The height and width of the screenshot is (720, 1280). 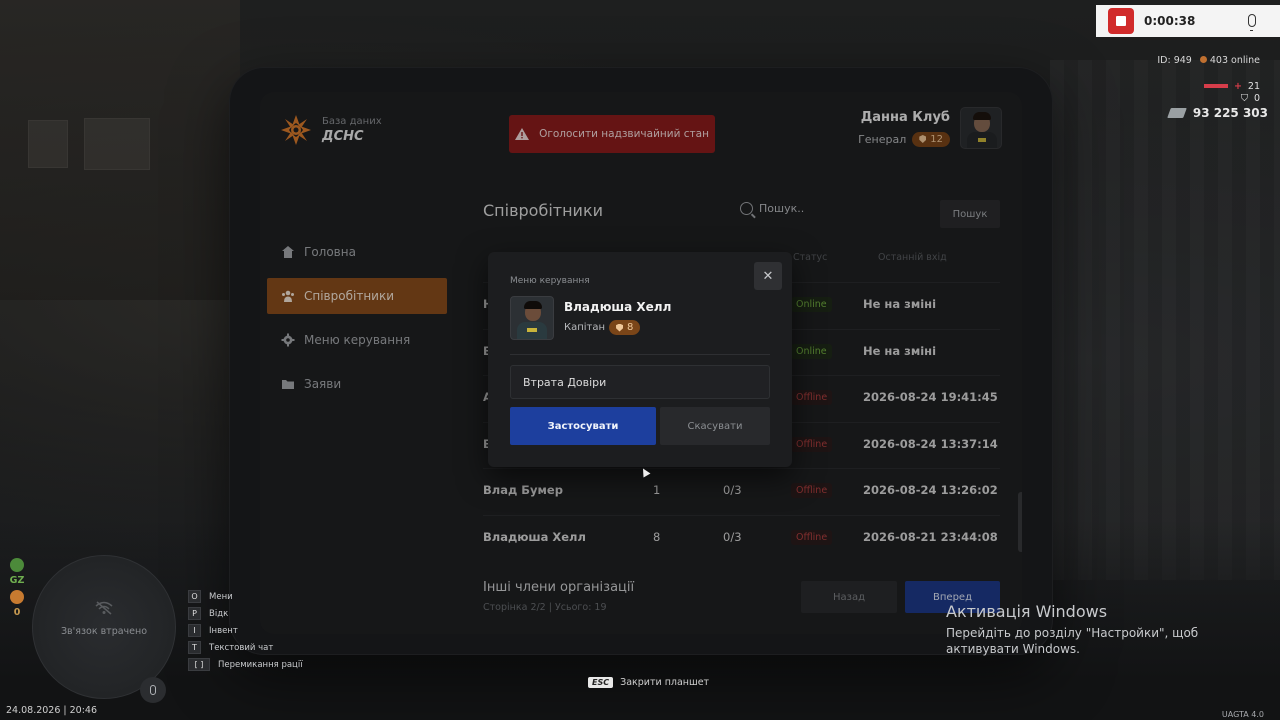 What do you see at coordinates (221, 596) in the screenshot?
I see `keybind-label: Мени` at bounding box center [221, 596].